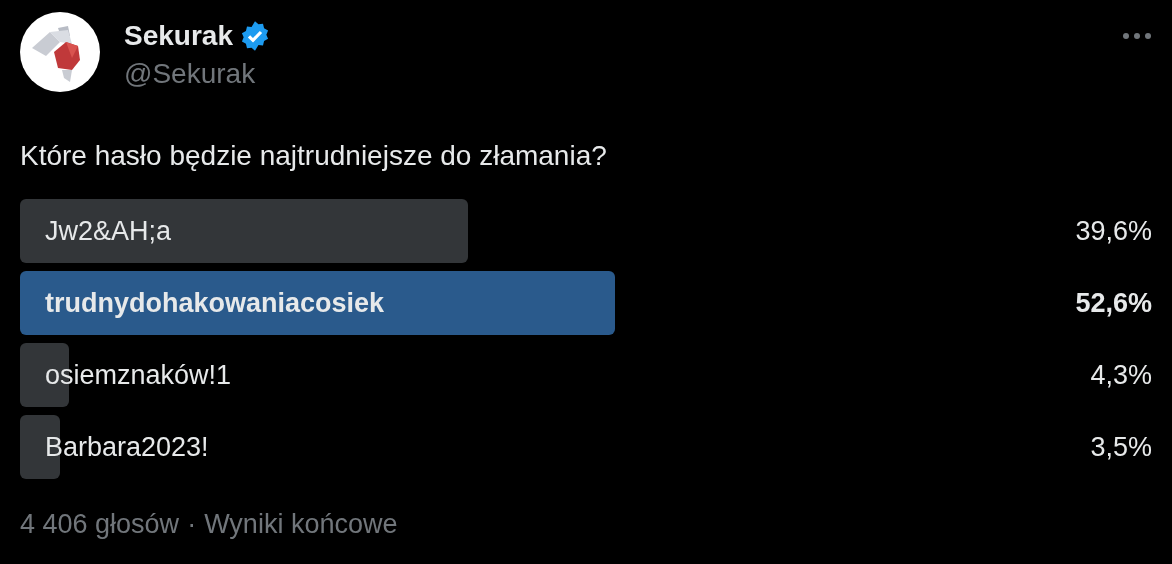 The width and height of the screenshot is (1172, 564). I want to click on option-label: osiemznaków!1, so click(138, 375).